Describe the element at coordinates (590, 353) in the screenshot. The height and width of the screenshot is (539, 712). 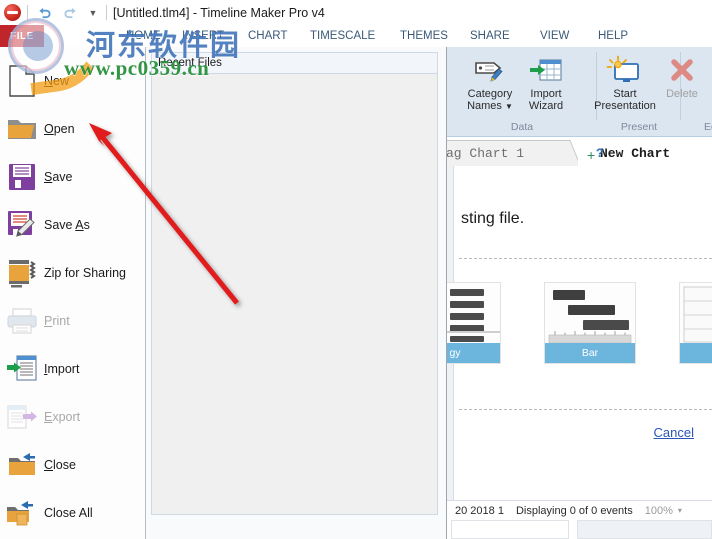
I see `template-label: Bar` at that location.